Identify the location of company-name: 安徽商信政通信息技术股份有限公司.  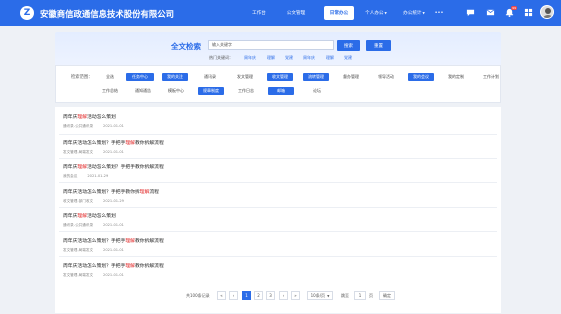
(107, 14).